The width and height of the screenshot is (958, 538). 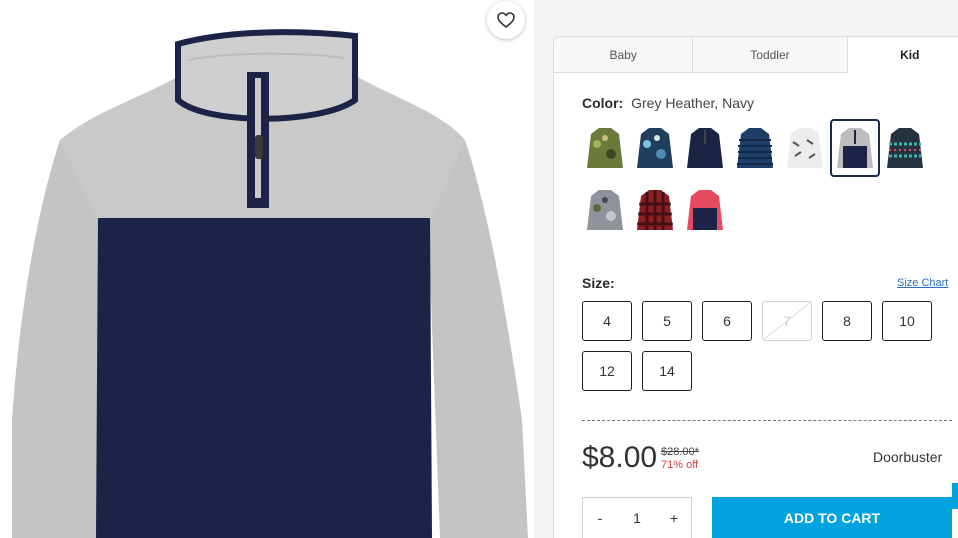 I want to click on swatch-red-buffalo-check, so click(x=655, y=210).